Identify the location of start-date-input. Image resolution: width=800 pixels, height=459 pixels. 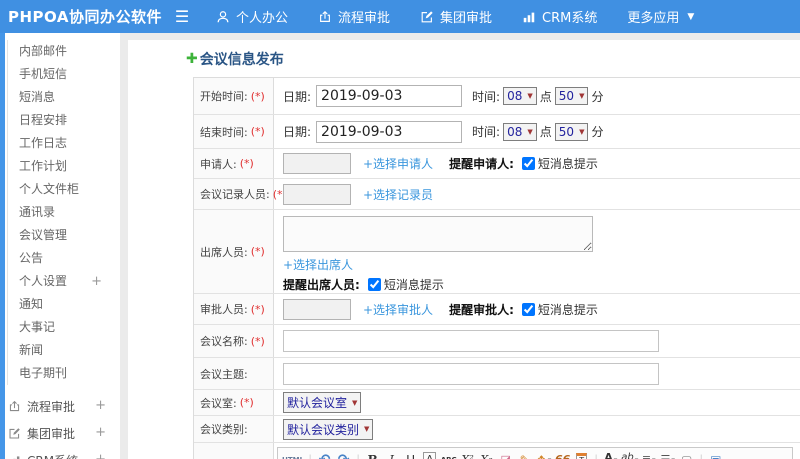
(389, 96).